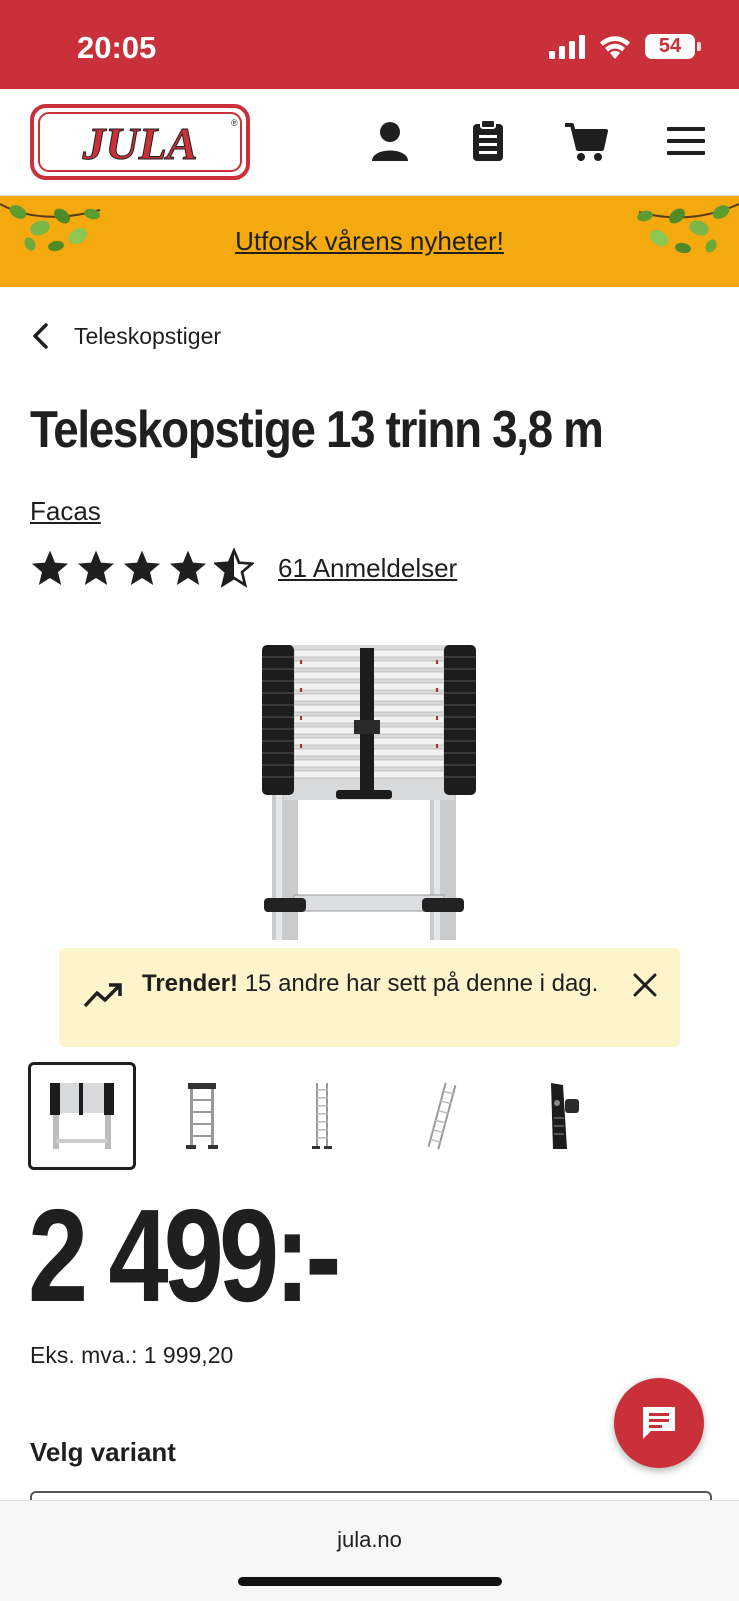  I want to click on star-half-icon, so click(234, 568).